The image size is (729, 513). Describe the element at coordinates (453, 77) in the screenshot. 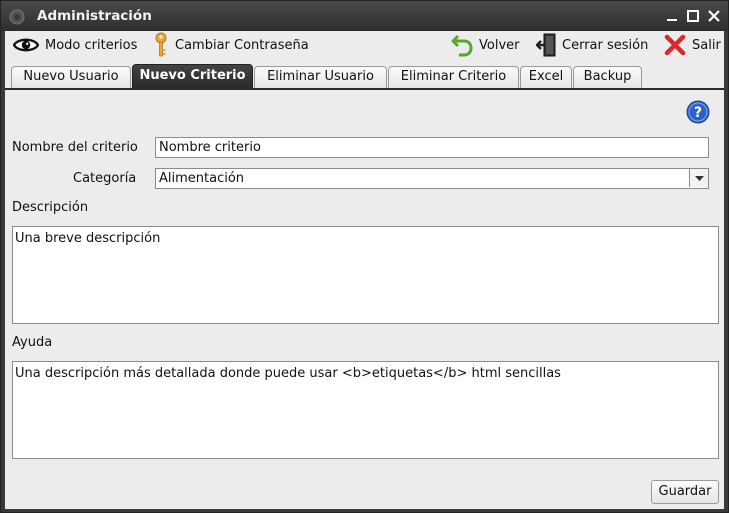

I see `tab-eliminar-criterio: Eliminar Criterio` at that location.